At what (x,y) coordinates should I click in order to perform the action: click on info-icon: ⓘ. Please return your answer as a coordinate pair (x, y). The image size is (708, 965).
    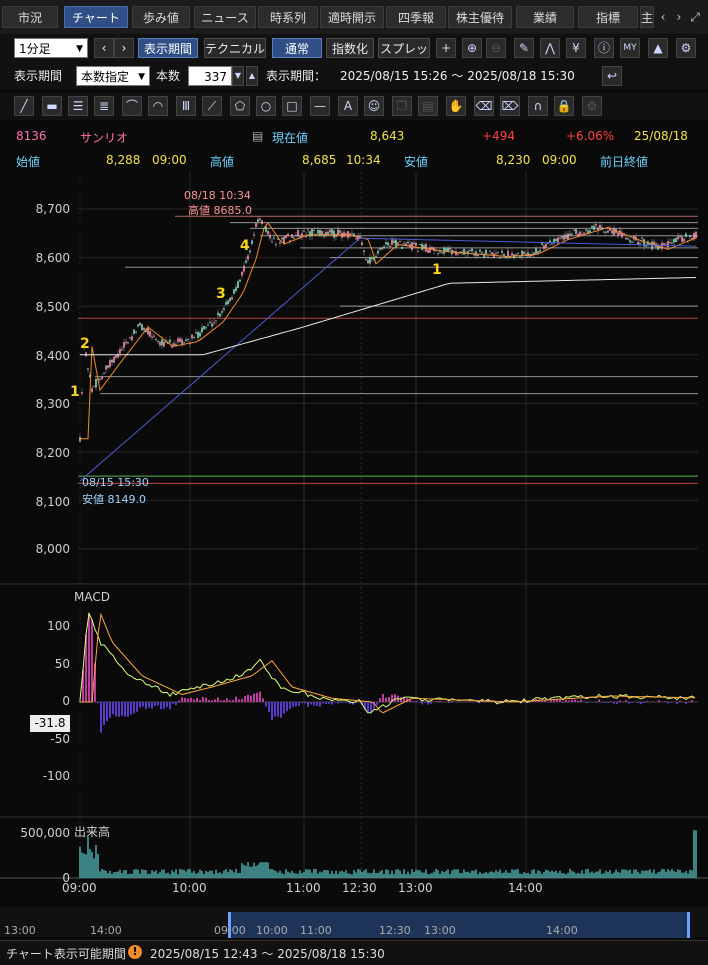
    Looking at the image, I should click on (604, 48).